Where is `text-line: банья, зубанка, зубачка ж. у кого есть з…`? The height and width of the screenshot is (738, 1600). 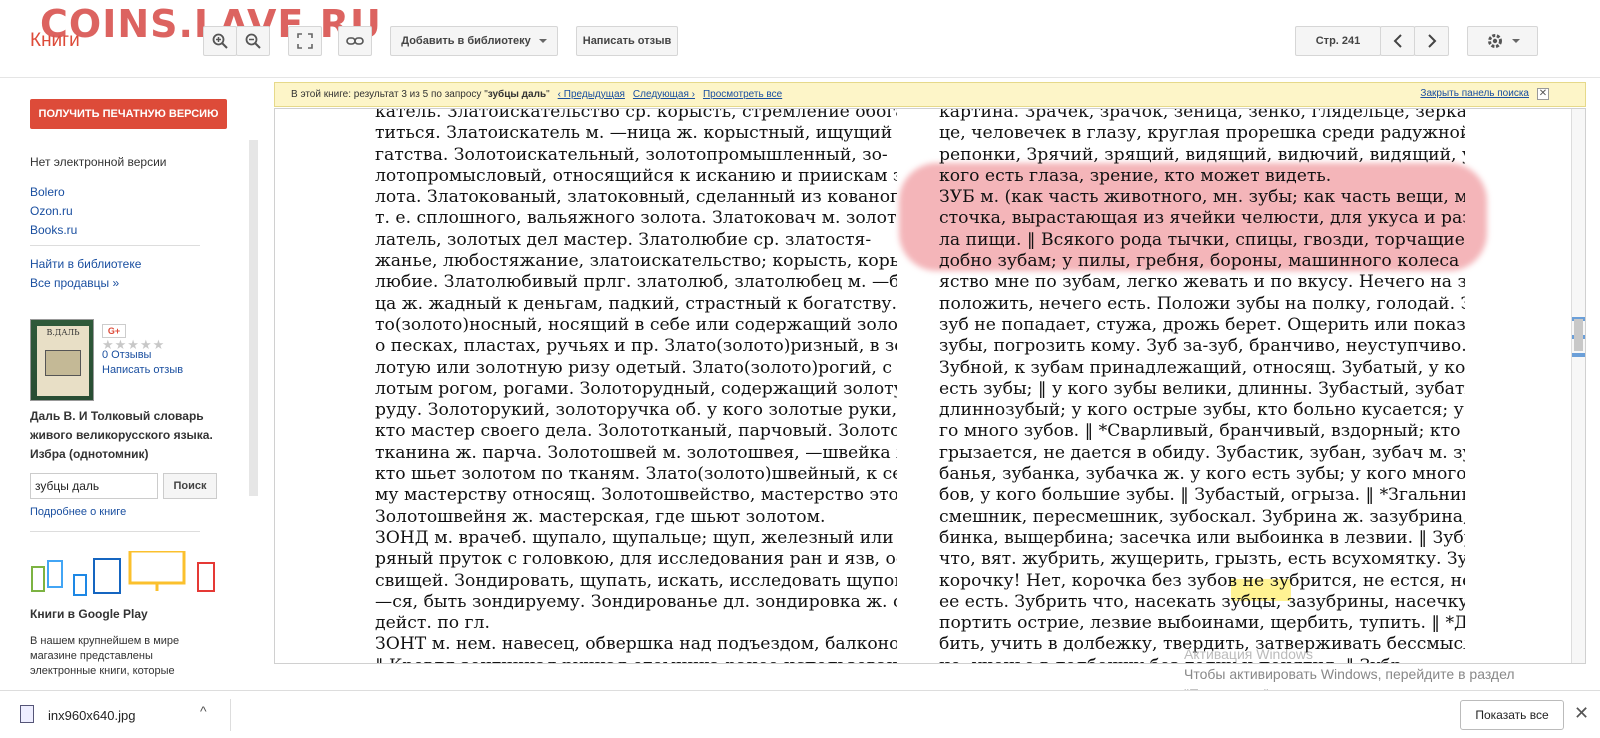 text-line: банья, зубанка, зубачка ж. у кого есть з… is located at coordinates (1202, 474).